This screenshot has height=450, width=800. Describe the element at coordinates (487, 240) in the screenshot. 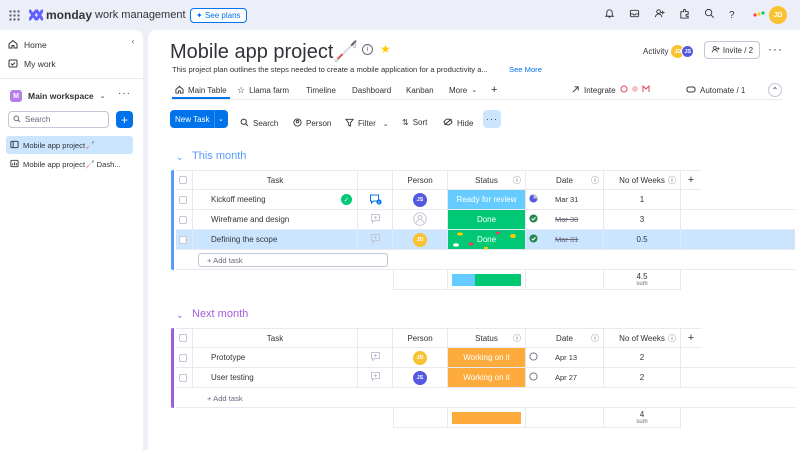

I see `status-cell: Done` at that location.